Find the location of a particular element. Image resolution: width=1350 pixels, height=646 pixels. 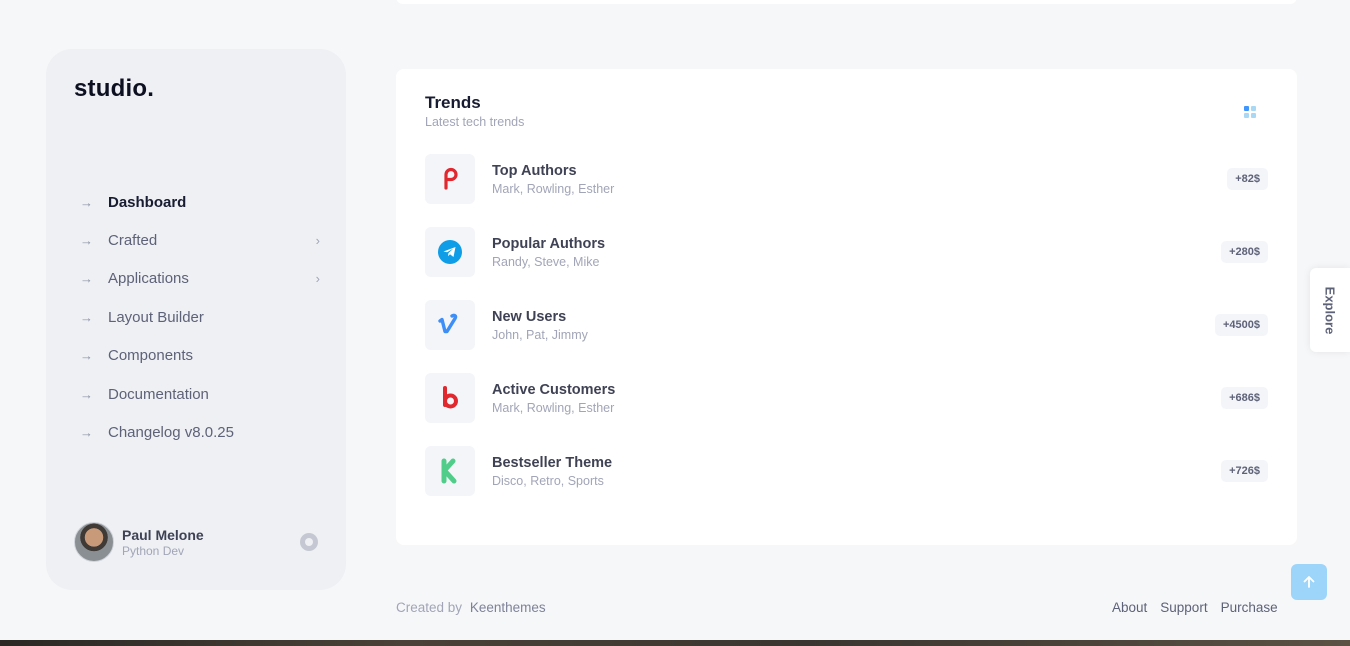

settings-gear-icon is located at coordinates (309, 542).